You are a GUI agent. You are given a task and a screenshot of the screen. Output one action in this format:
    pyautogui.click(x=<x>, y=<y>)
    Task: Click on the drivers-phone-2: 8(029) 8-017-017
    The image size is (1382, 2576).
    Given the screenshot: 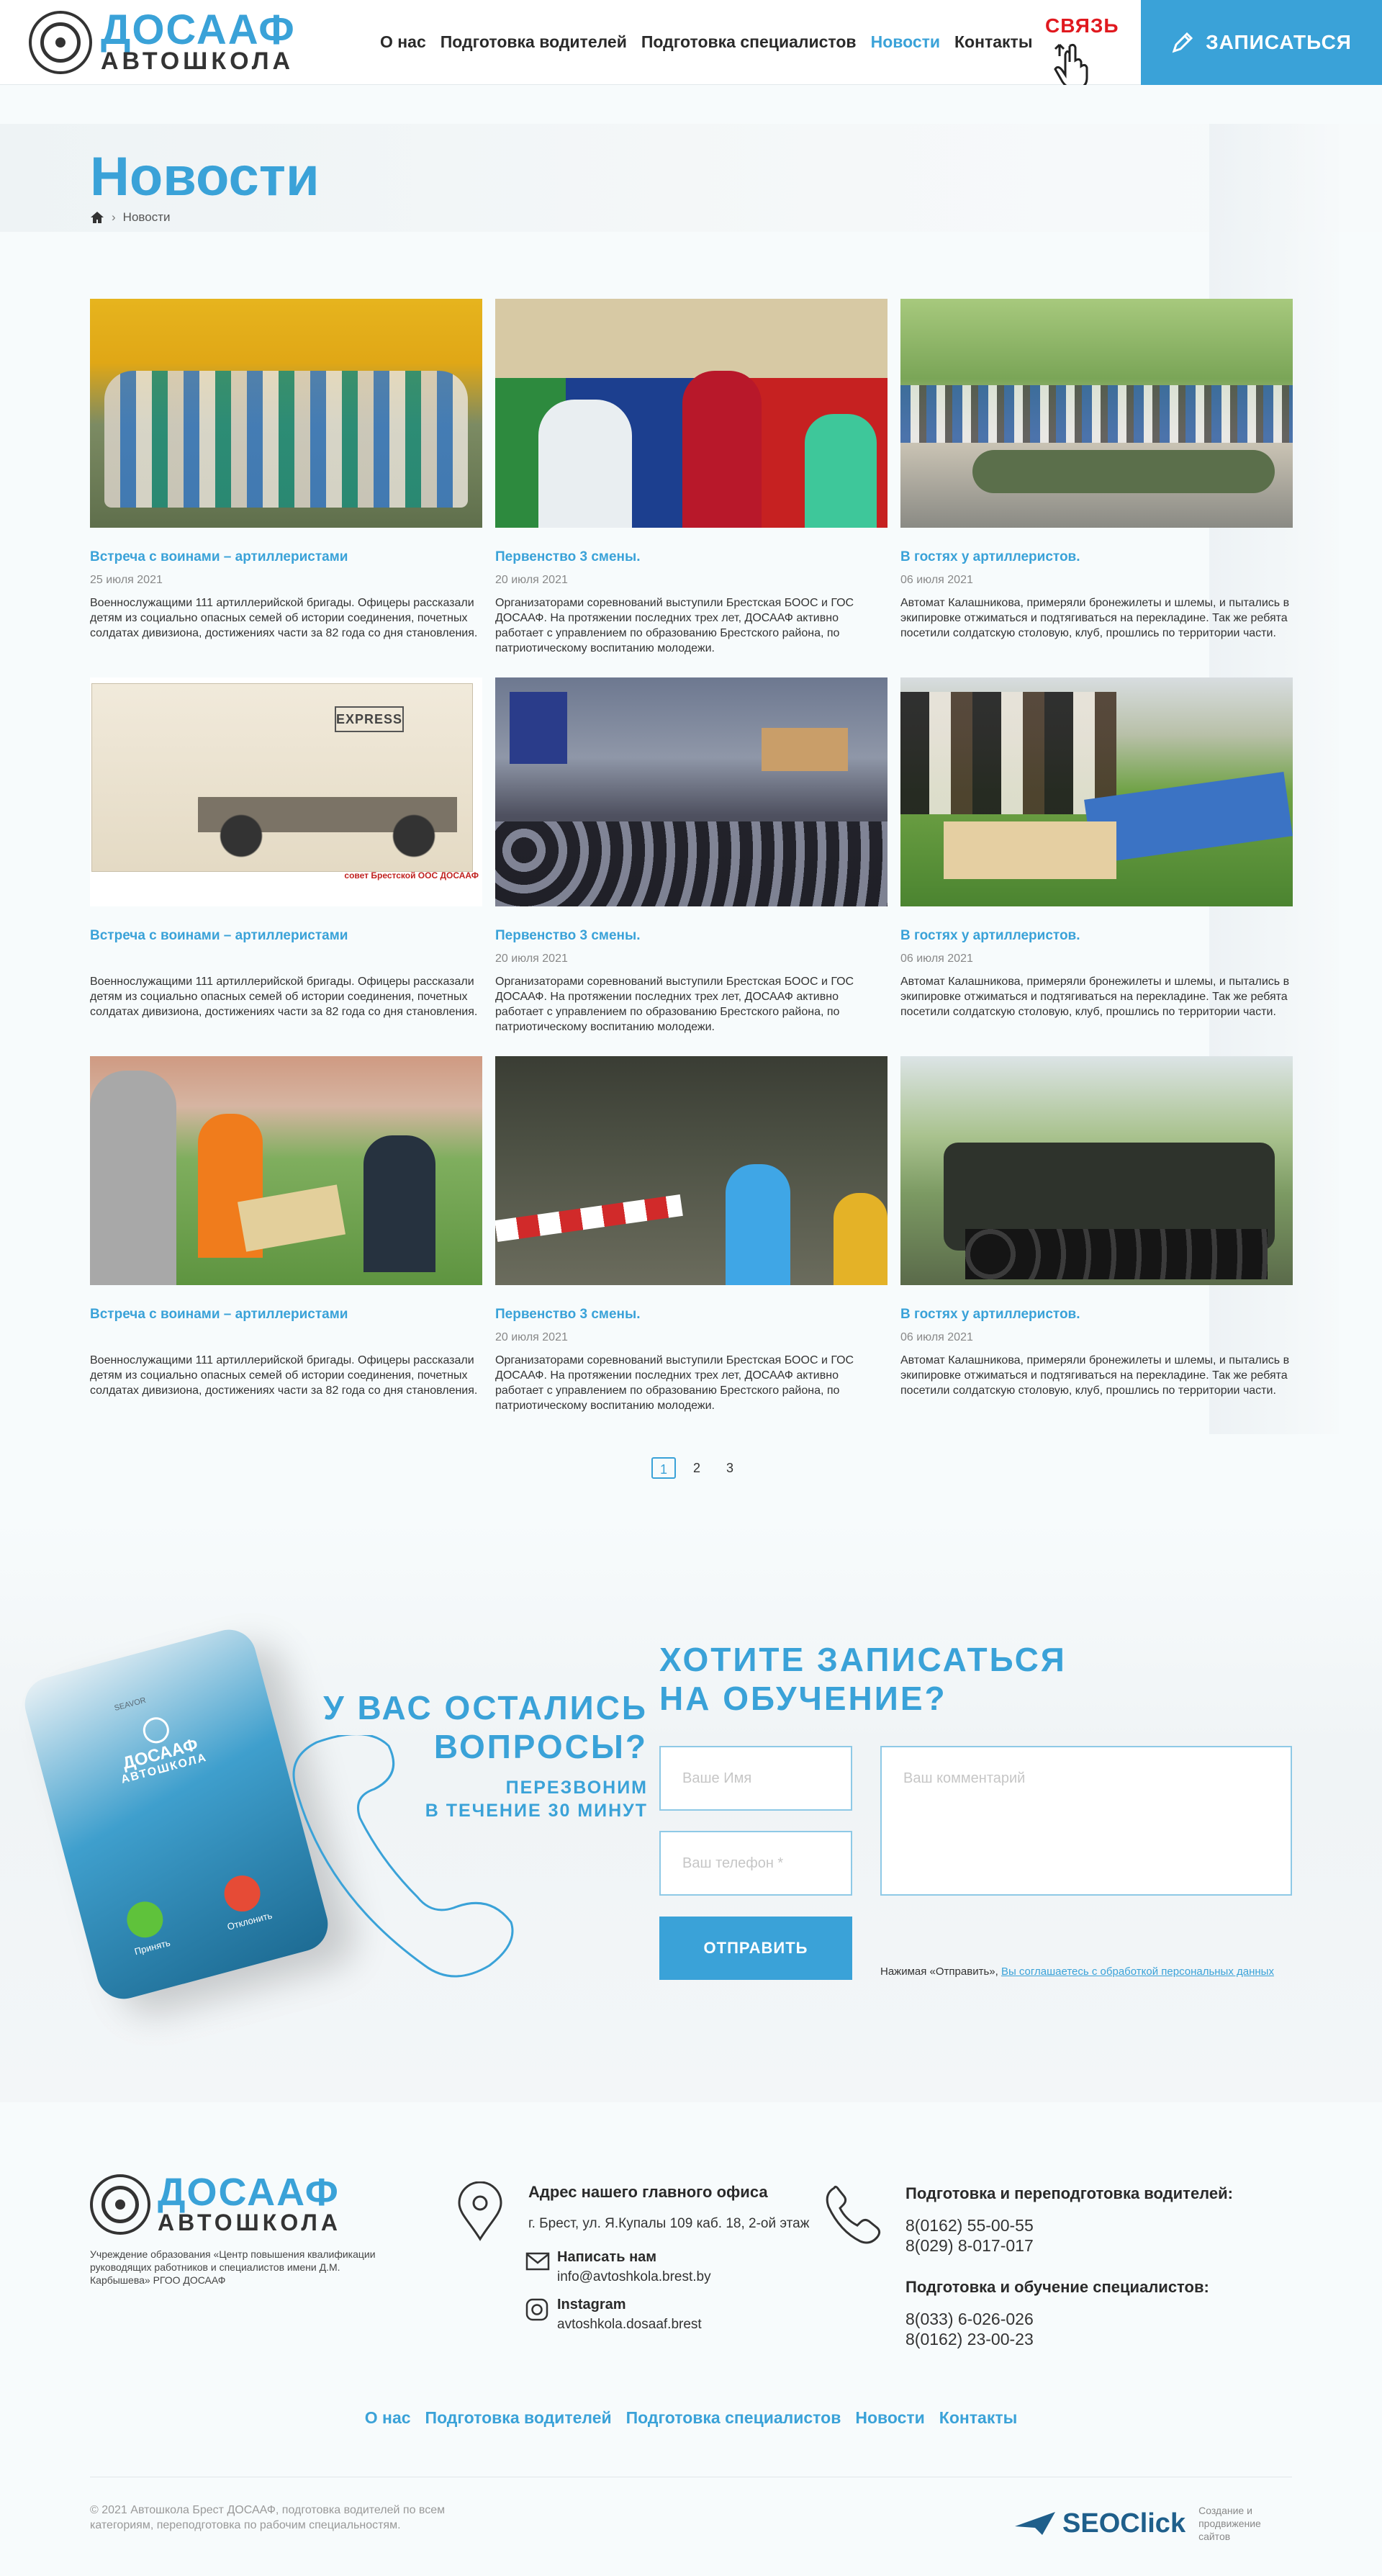 What is the action you would take?
    pyautogui.click(x=969, y=2246)
    